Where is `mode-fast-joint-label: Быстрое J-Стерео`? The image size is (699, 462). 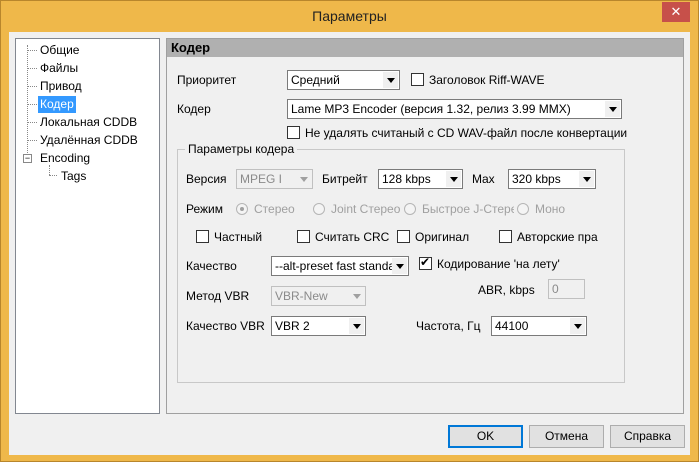
mode-fast-joint-label: Быстрое J-Стерео is located at coordinates (468, 209).